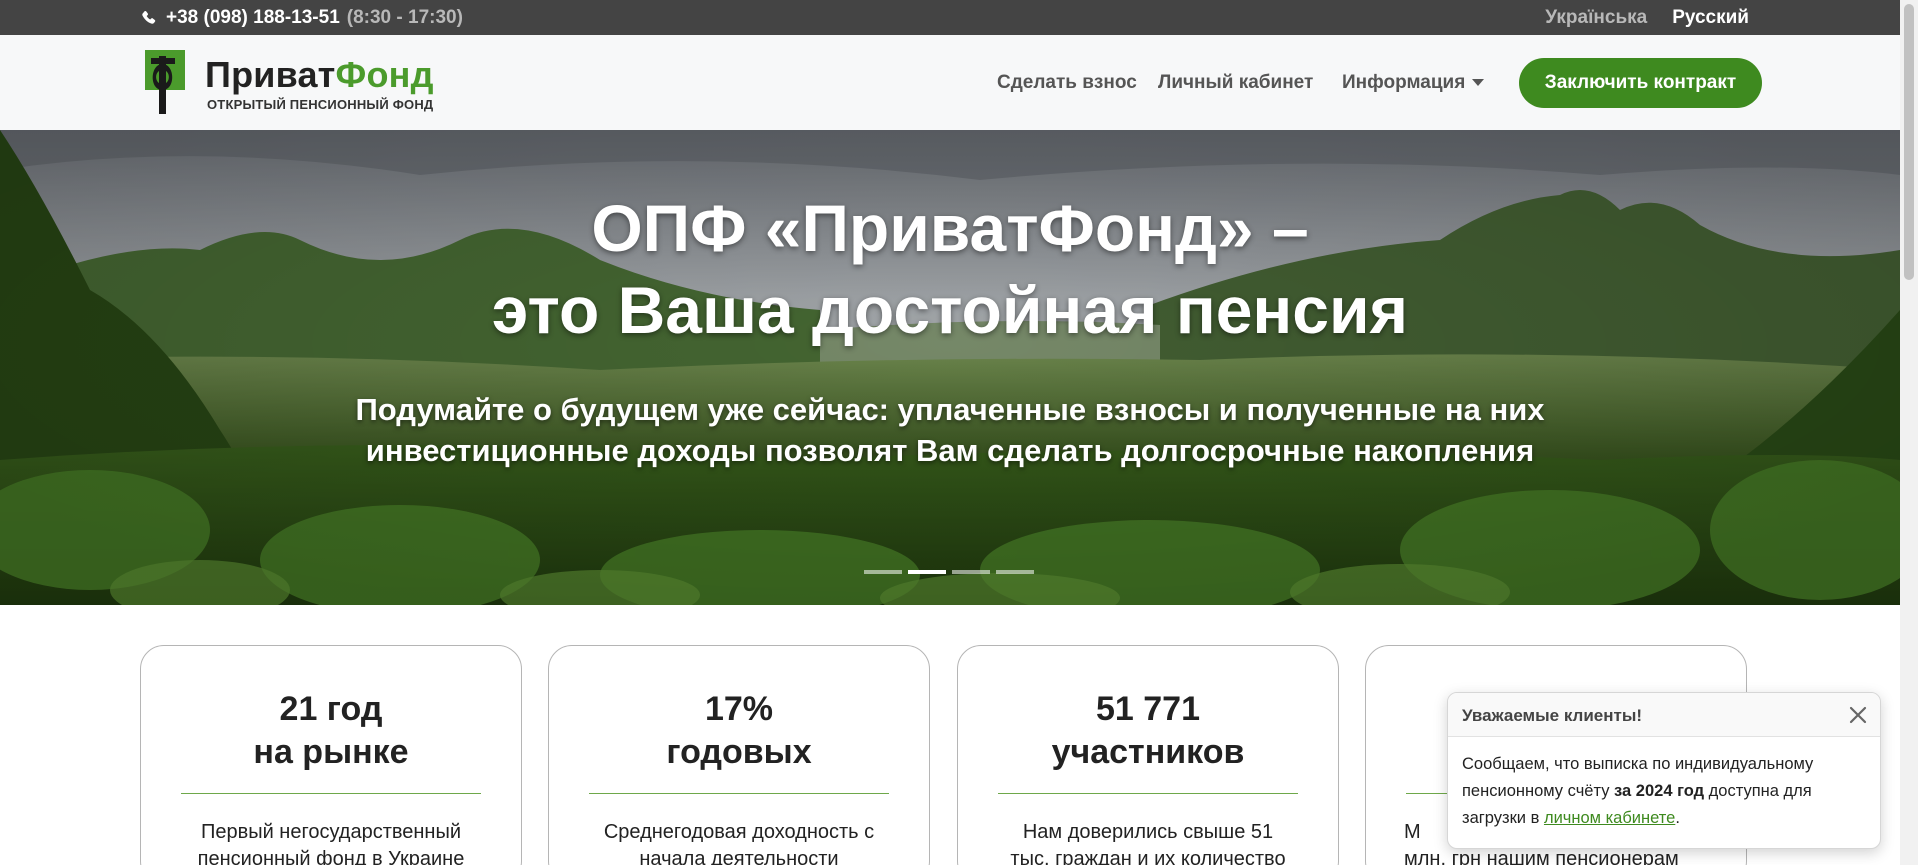 This screenshot has width=1918, height=865. Describe the element at coordinates (1659, 791) in the screenshot. I see `toast-text-bold: за 2024 год` at that location.